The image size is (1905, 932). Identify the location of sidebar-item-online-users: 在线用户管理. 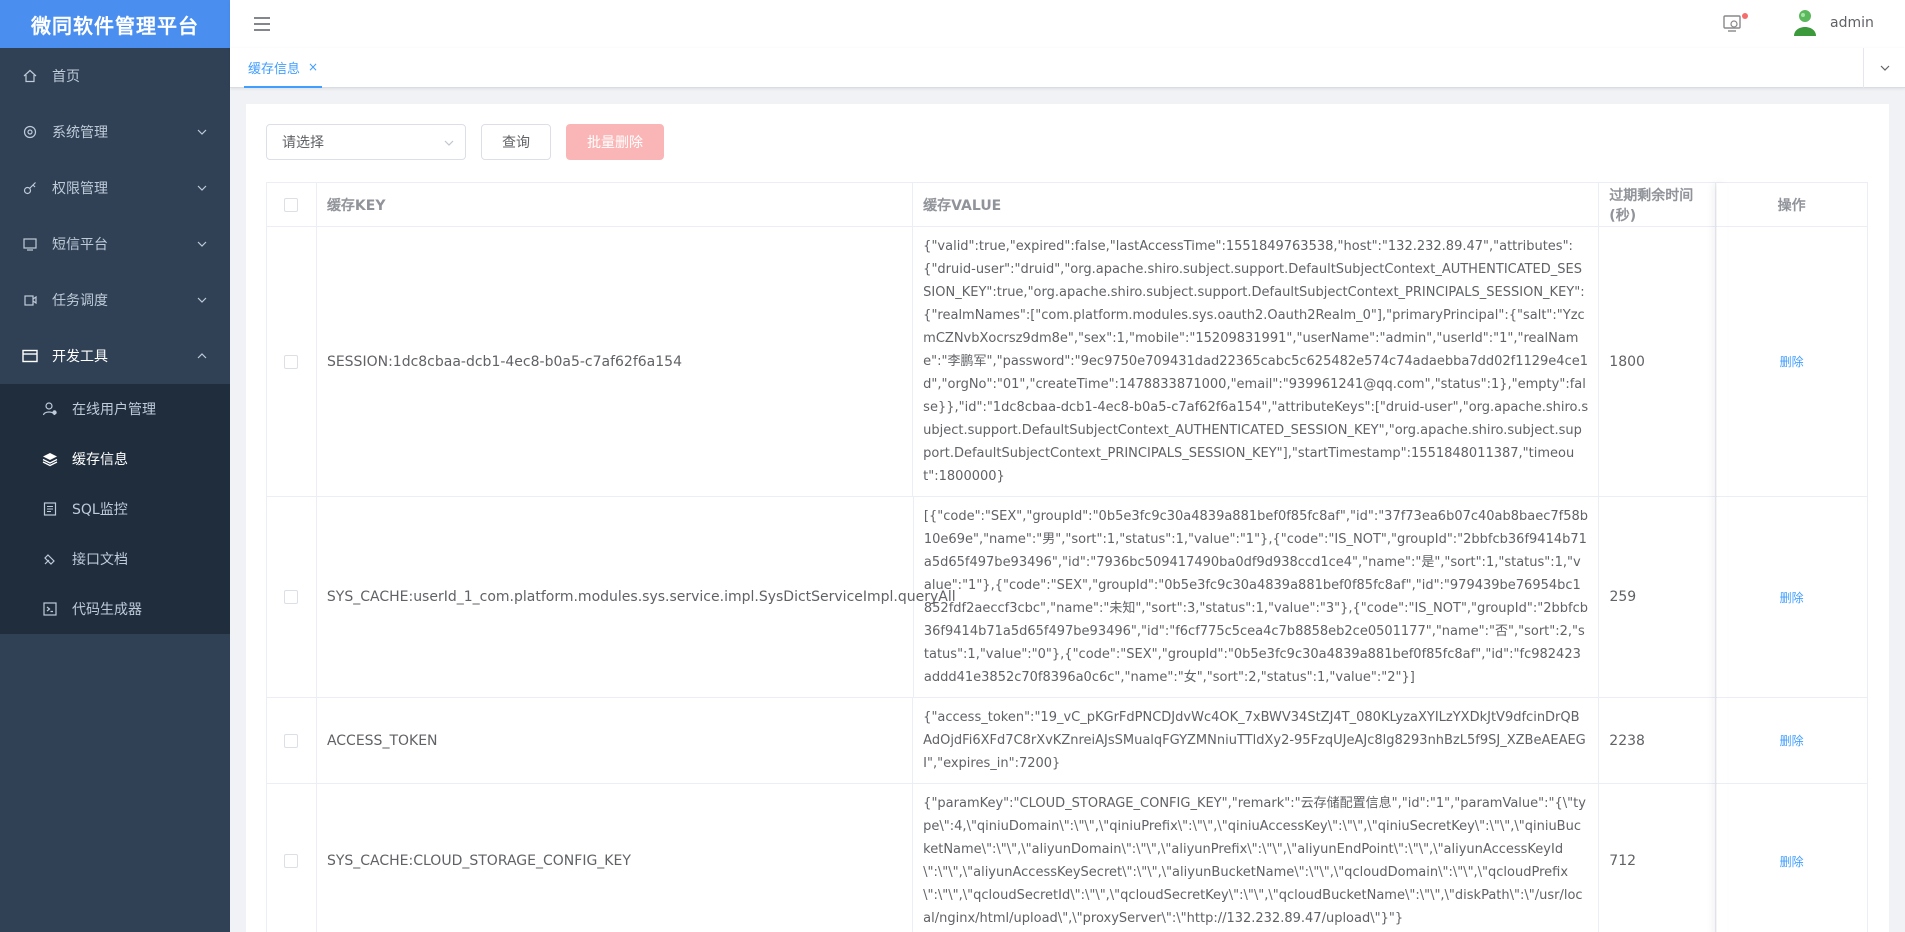
(115, 409).